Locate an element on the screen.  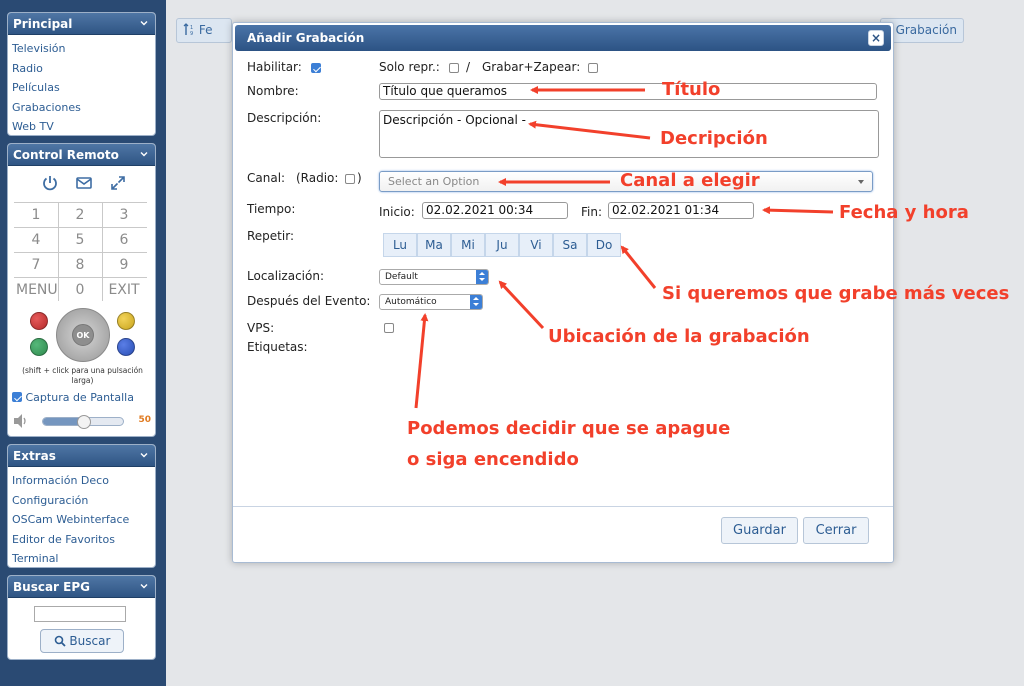
key-4: 4 is located at coordinates (36, 240).